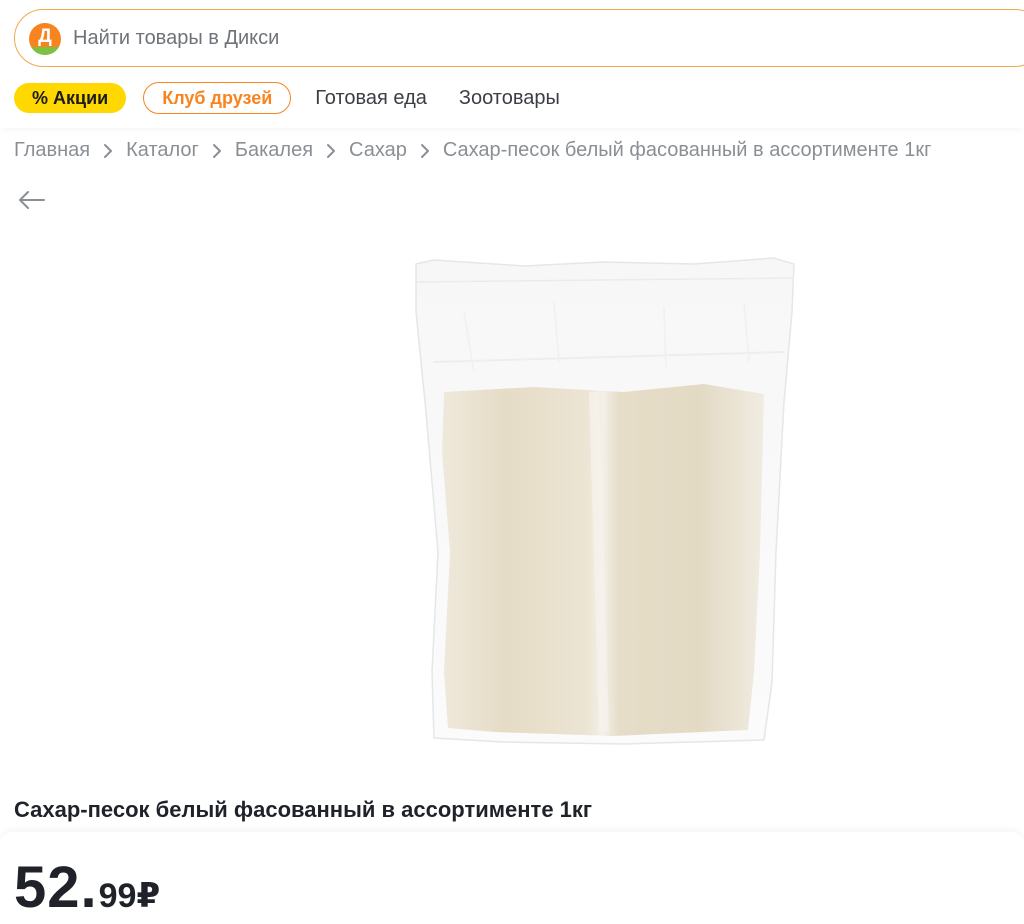 This screenshot has height=924, width=1024. I want to click on logo-letter: Д, so click(45, 36).